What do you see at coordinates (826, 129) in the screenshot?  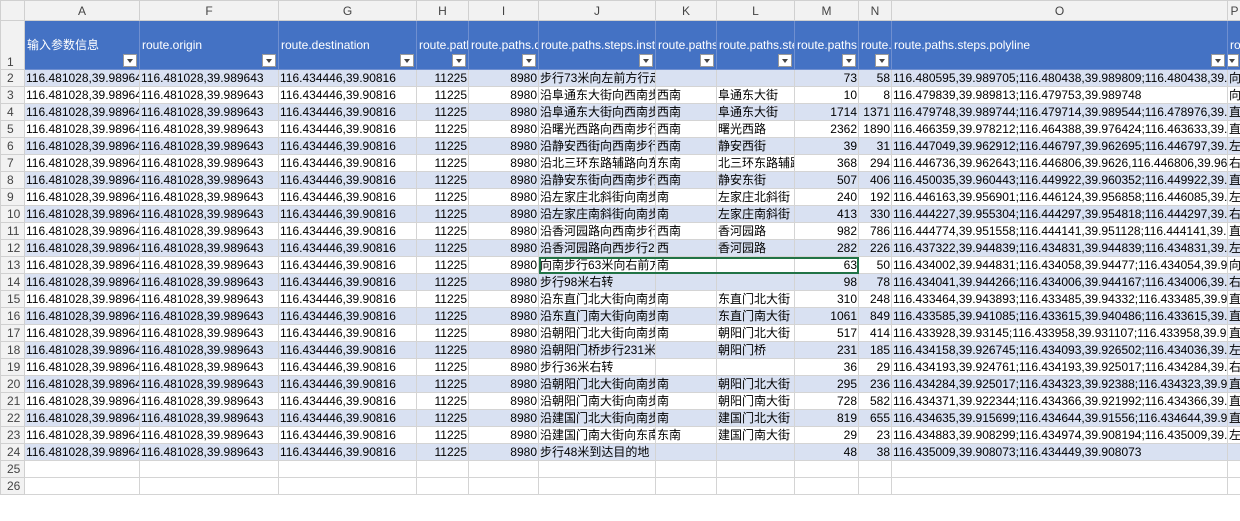 I see `table-cell: 2362` at bounding box center [826, 129].